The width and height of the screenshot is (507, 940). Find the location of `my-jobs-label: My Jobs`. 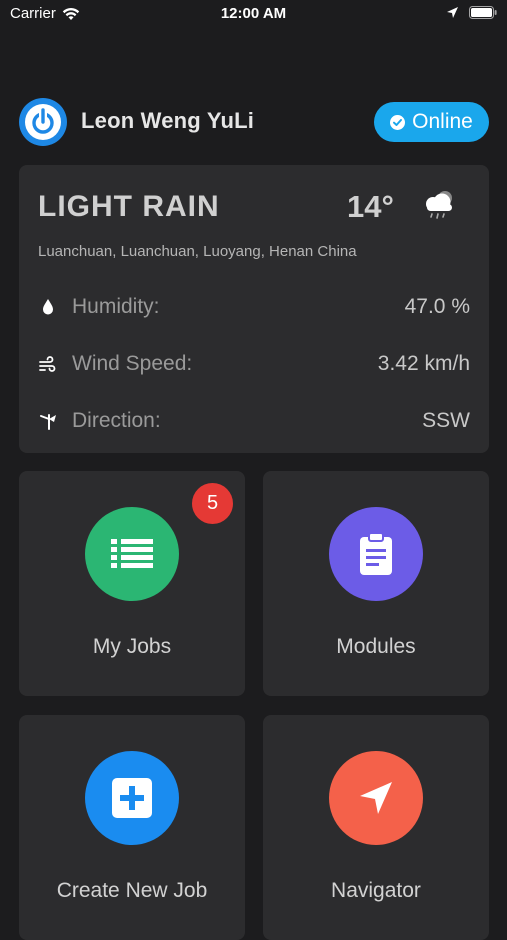

my-jobs-label: My Jobs is located at coordinates (132, 646).